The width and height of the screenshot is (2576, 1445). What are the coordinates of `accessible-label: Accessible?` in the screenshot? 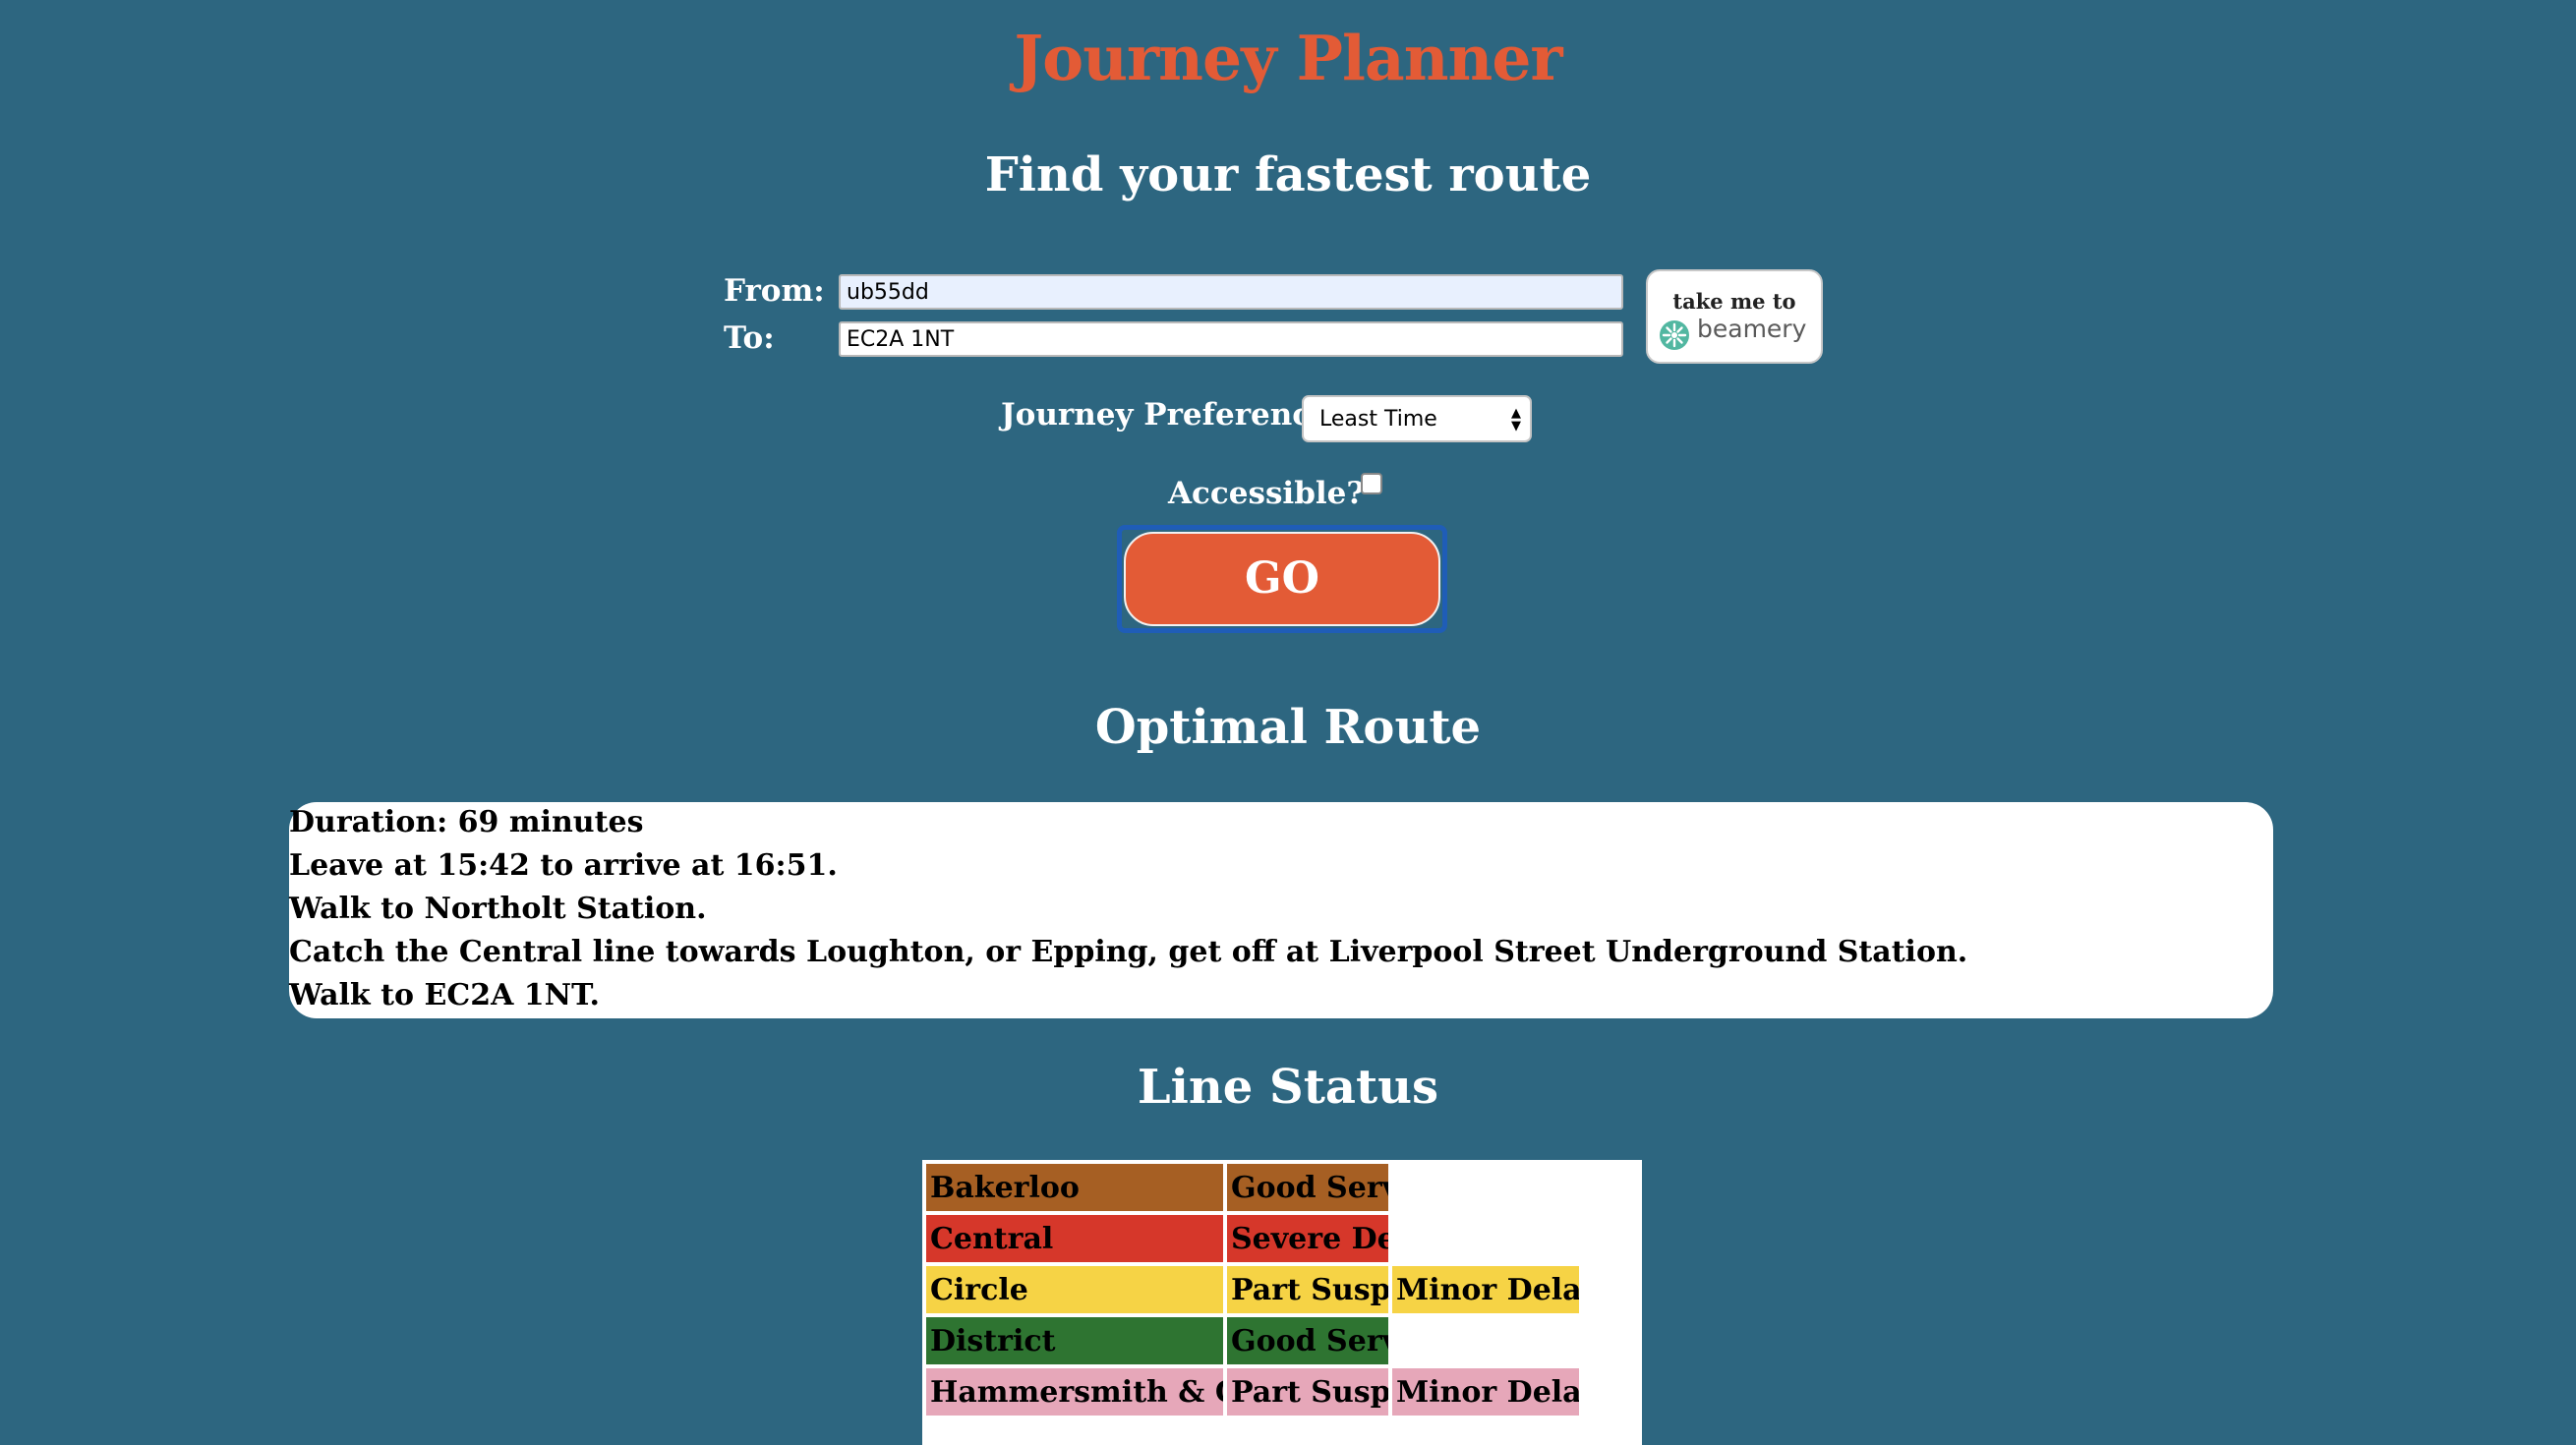 It's located at (1266, 493).